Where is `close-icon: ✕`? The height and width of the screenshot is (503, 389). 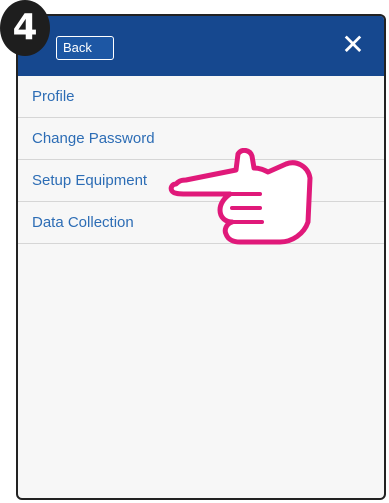 close-icon: ✕ is located at coordinates (353, 45).